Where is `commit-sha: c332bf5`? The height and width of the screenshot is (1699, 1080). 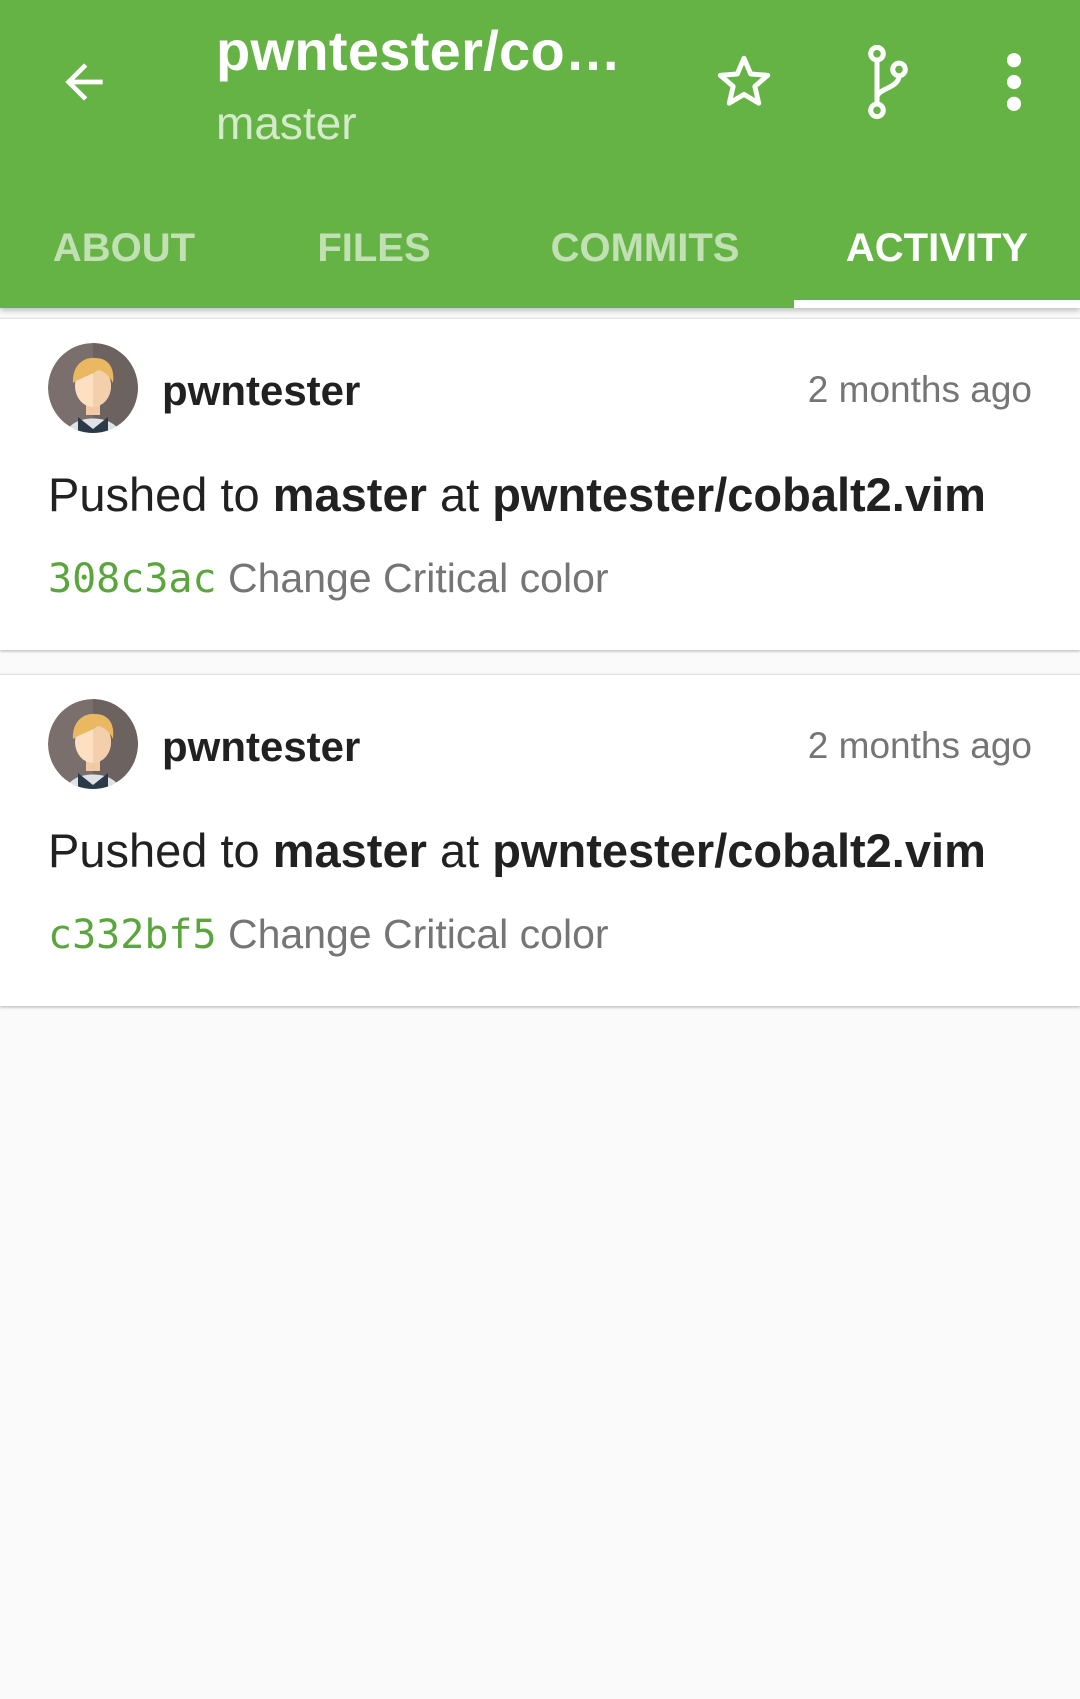 commit-sha: c332bf5 is located at coordinates (132, 935).